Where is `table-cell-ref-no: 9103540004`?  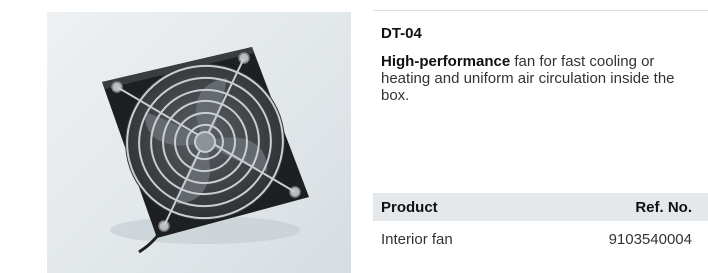 table-cell-ref-no: 9103540004 is located at coordinates (650, 239).